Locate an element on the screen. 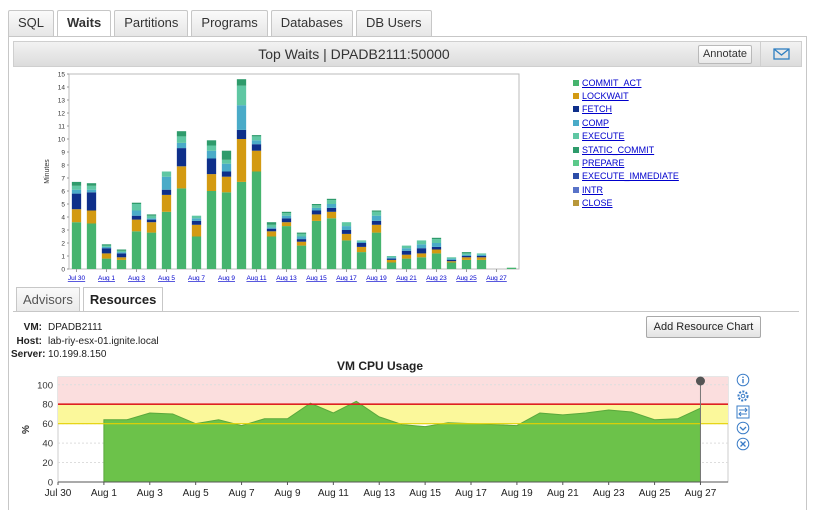 This screenshot has width=816, height=510. tab-programs: Programs is located at coordinates (229, 23).